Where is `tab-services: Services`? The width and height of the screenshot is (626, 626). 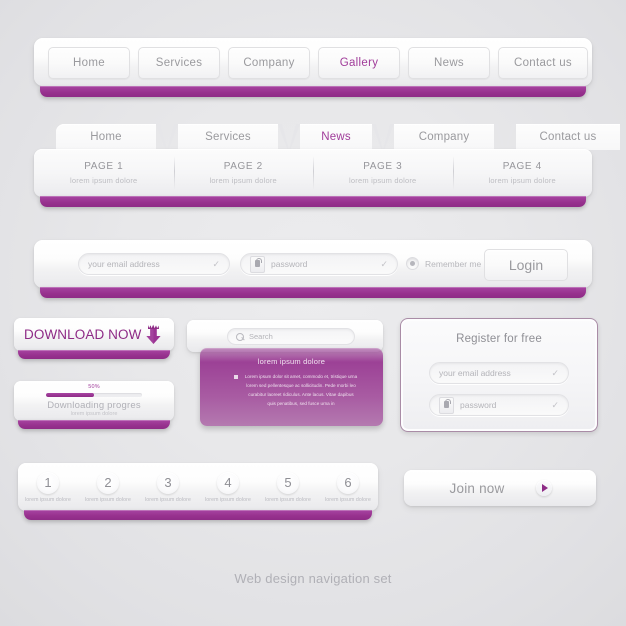 tab-services: Services is located at coordinates (228, 137).